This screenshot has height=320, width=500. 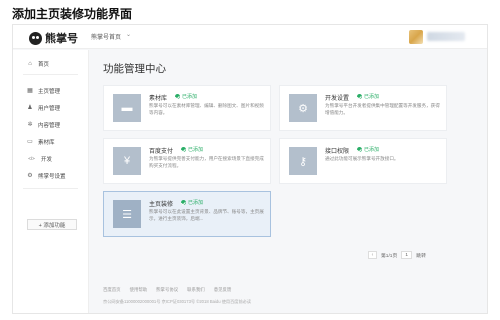 What do you see at coordinates (161, 205) in the screenshot?
I see `card-title: 主页装修` at bounding box center [161, 205].